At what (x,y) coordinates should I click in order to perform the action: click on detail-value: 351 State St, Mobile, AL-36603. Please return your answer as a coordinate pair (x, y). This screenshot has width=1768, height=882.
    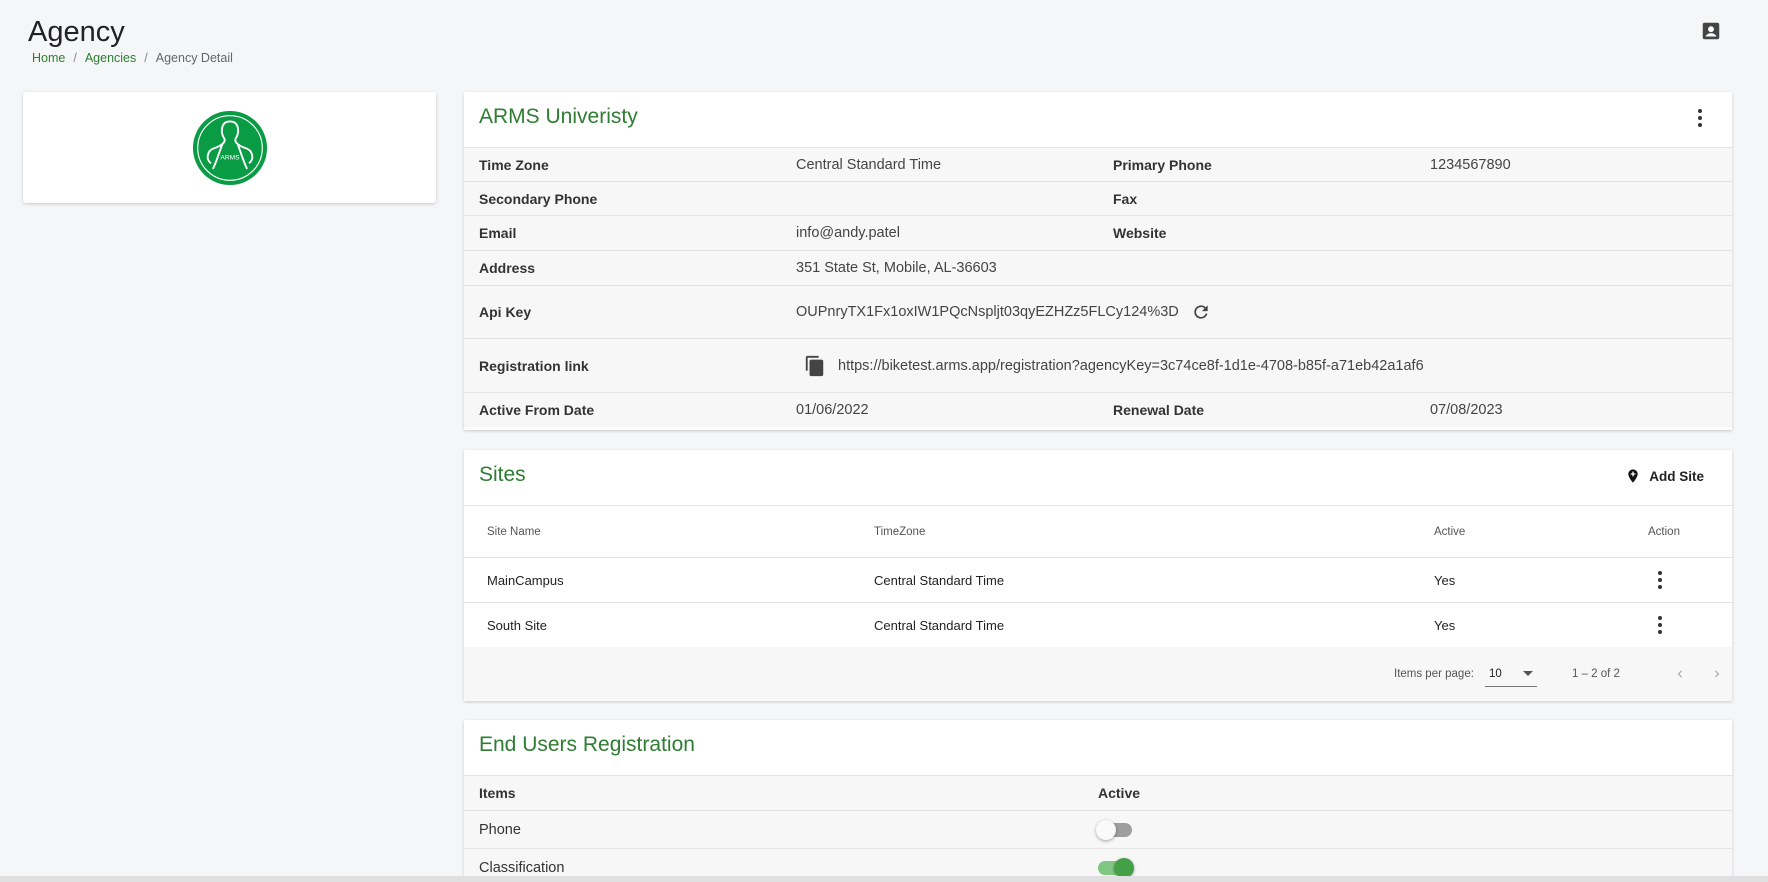
    Looking at the image, I should click on (896, 268).